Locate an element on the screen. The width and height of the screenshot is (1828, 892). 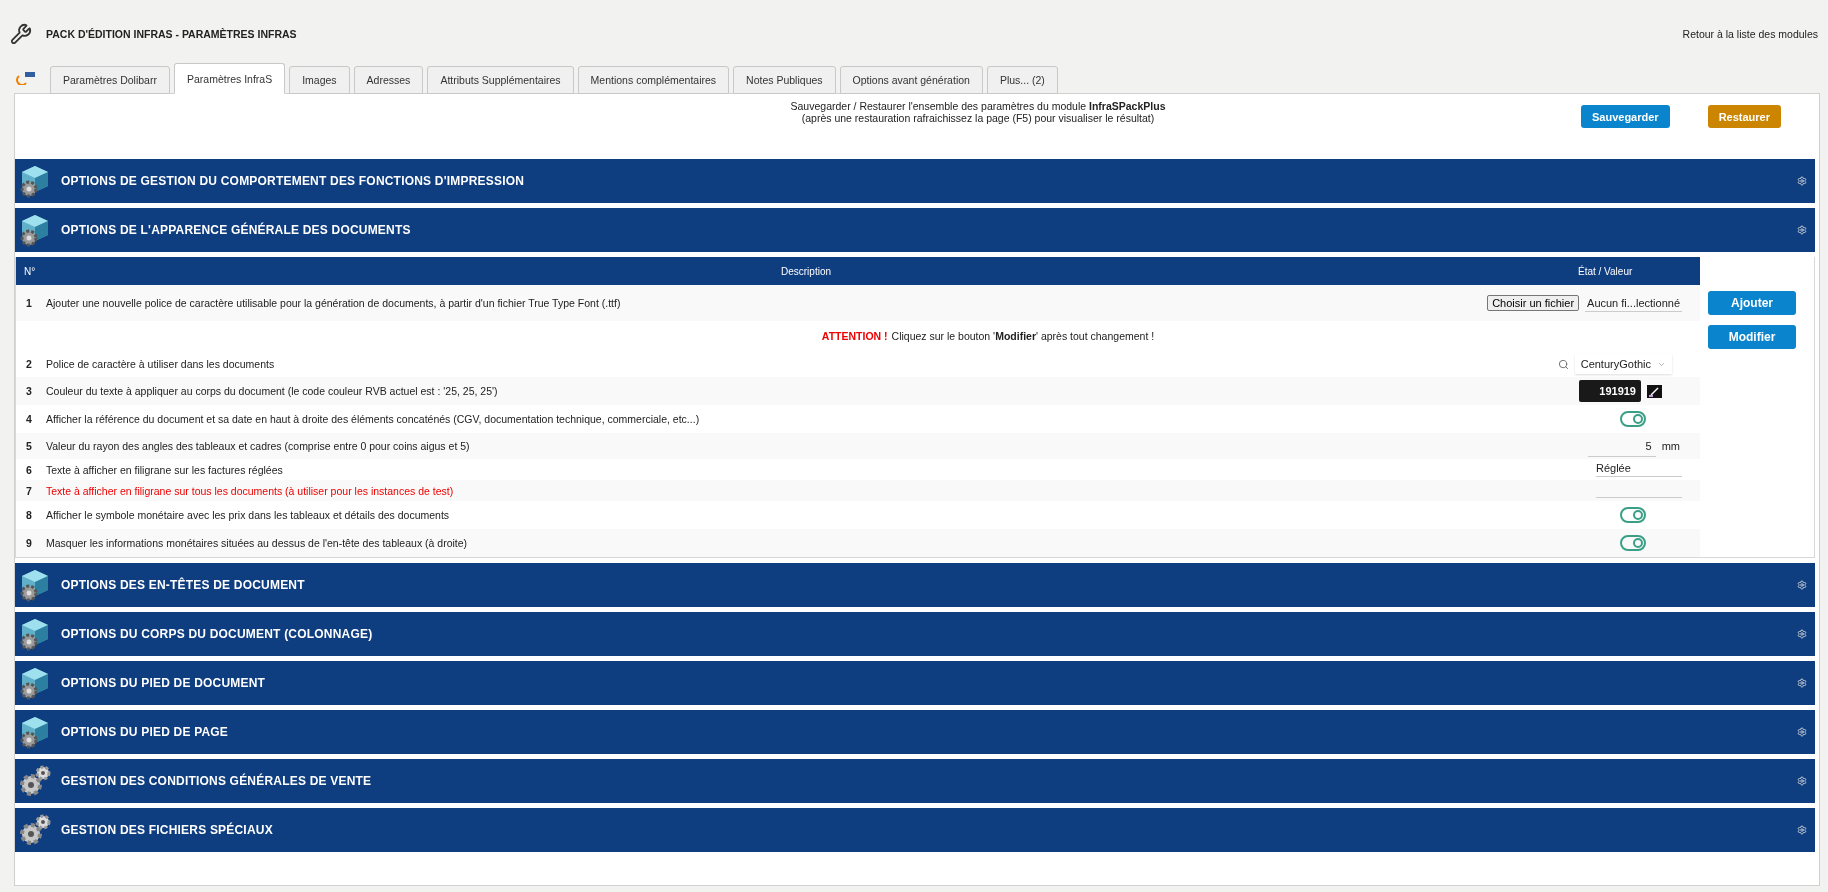
row-number: 3 is located at coordinates (29, 391).